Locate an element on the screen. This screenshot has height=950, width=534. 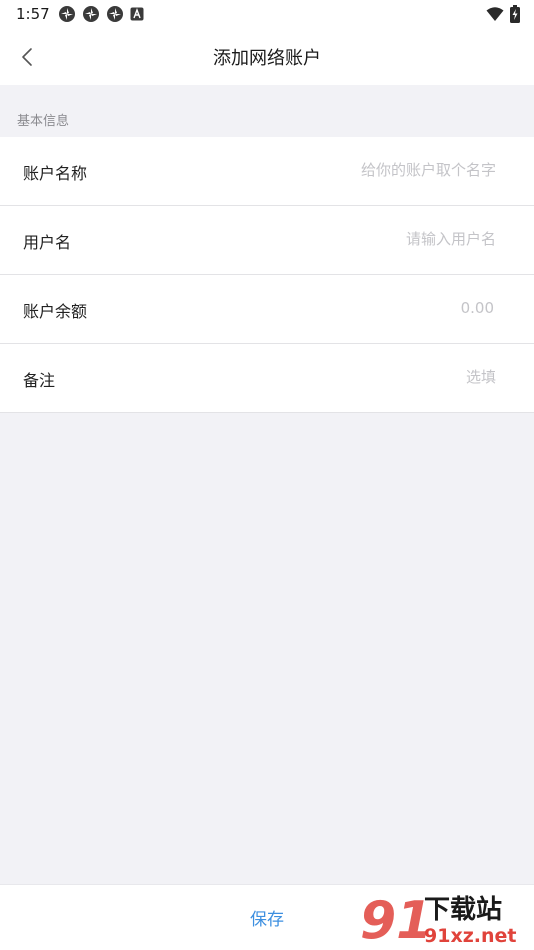
page-title: 添加网络账户 is located at coordinates (267, 58).